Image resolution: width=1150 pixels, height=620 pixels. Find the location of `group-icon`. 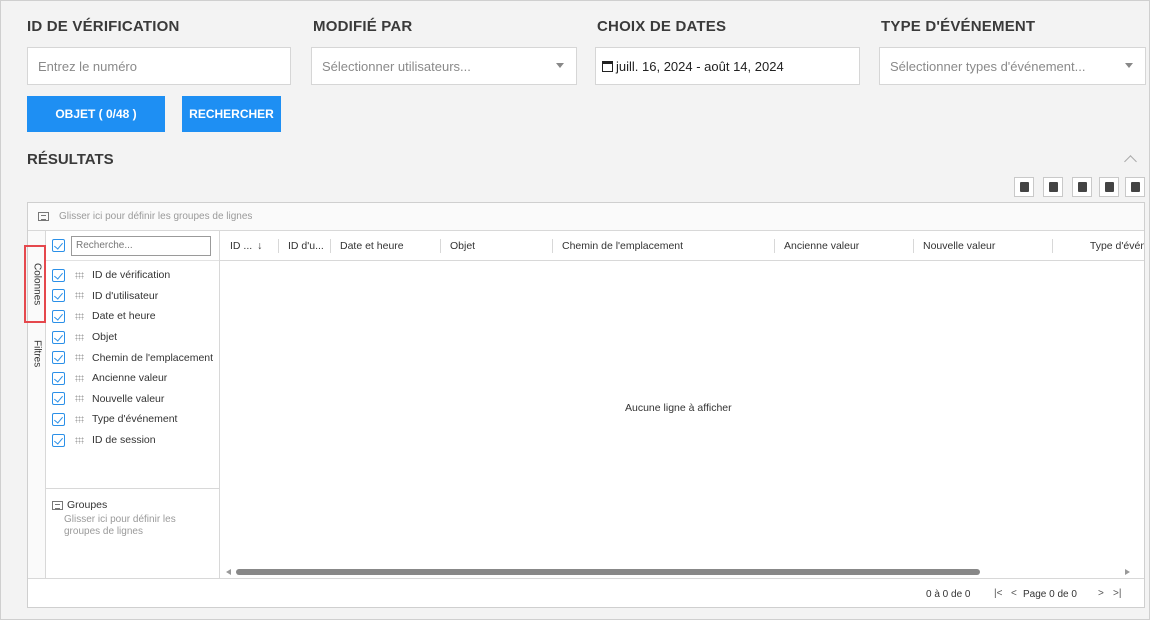

group-icon is located at coordinates (57, 505).